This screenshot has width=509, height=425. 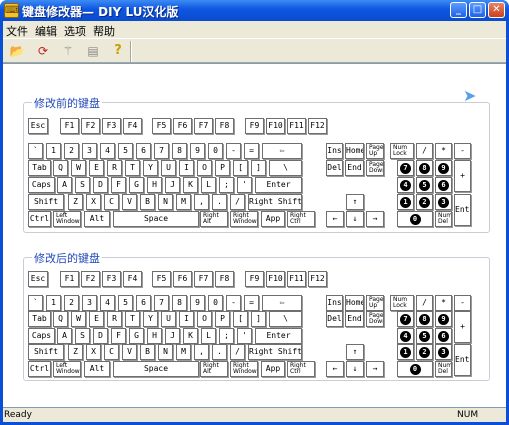 What do you see at coordinates (375, 303) in the screenshot?
I see `key-pgup-after: Page Up` at bounding box center [375, 303].